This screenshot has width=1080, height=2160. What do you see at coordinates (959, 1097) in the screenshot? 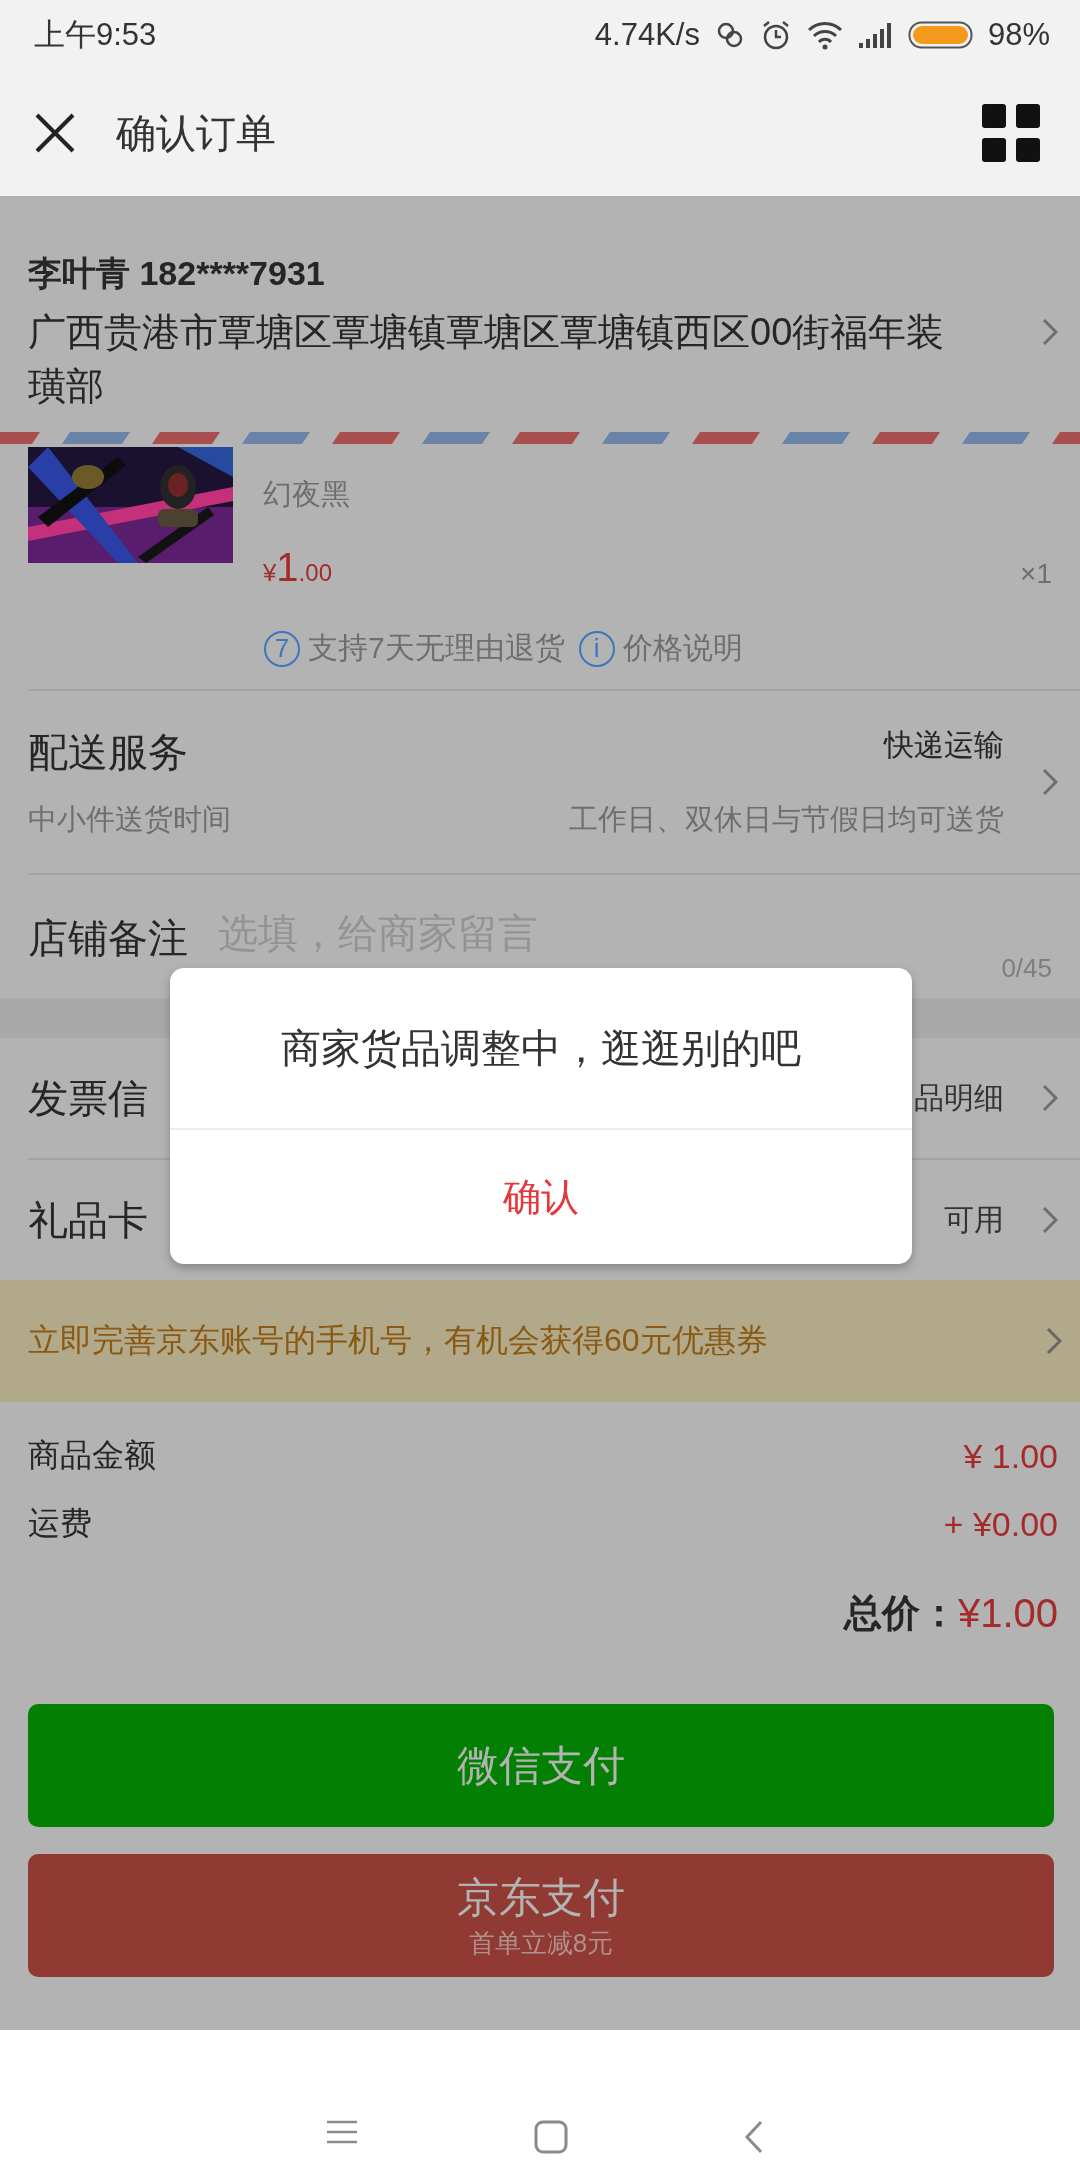
I see `row-value: 品明细` at bounding box center [959, 1097].